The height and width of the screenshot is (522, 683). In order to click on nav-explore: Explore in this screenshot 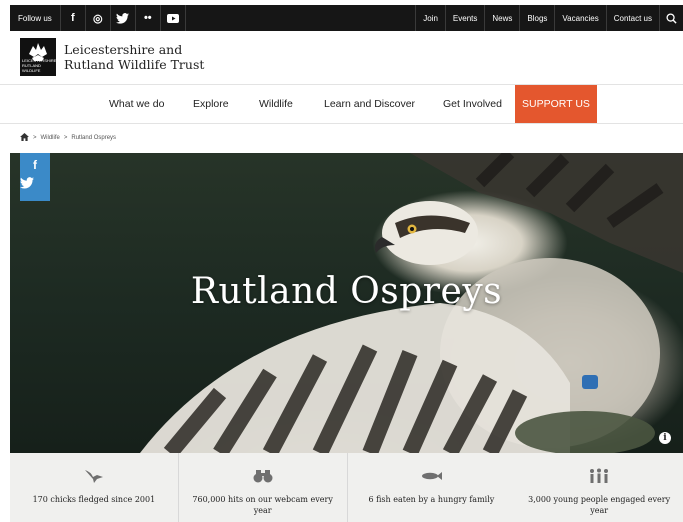, I will do `click(211, 104)`.